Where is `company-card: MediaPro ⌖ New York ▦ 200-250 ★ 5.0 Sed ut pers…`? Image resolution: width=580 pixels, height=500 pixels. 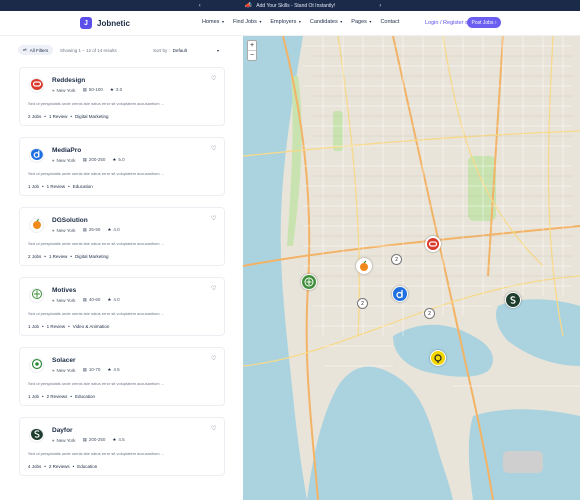 company-card: MediaPro ⌖ New York ▦ 200-250 ★ 5.0 Sed ut pers… is located at coordinates (122, 166).